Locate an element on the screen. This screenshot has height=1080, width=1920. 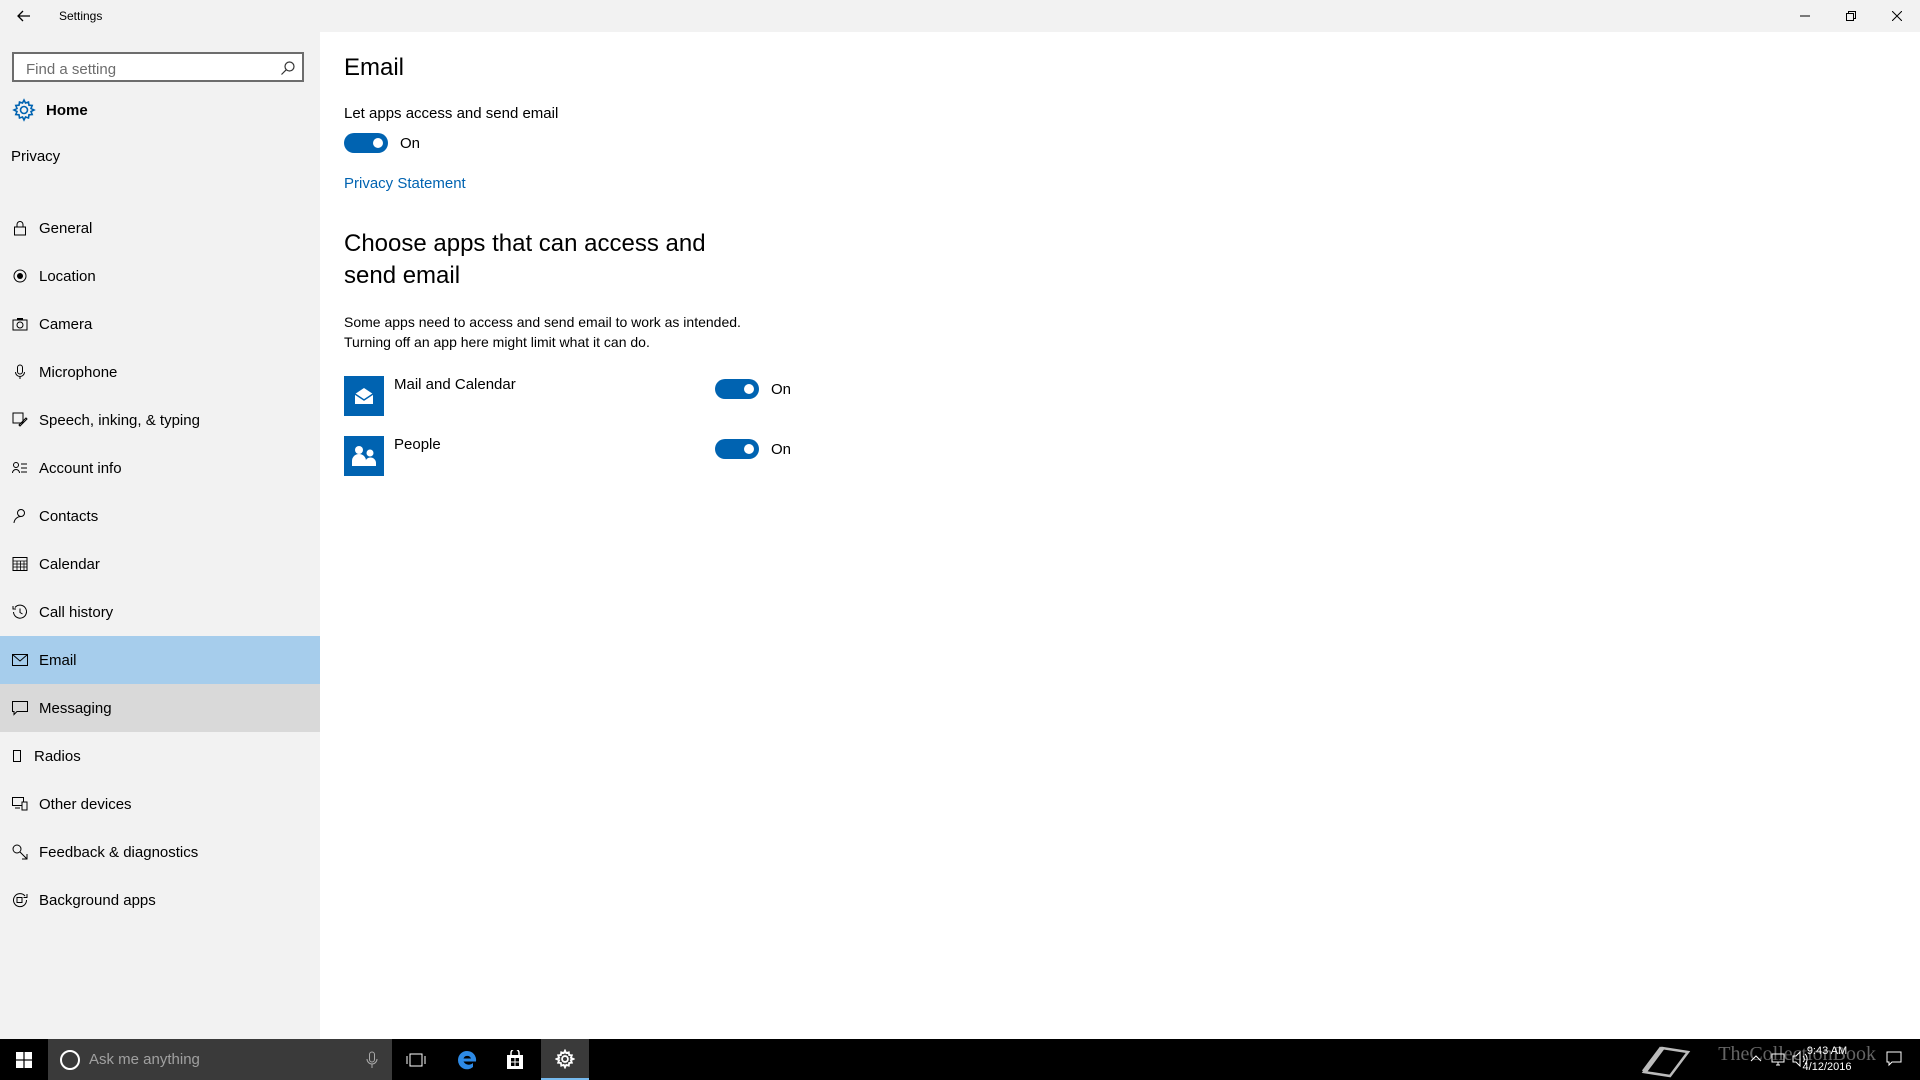
restore-icon is located at coordinates (1851, 16).